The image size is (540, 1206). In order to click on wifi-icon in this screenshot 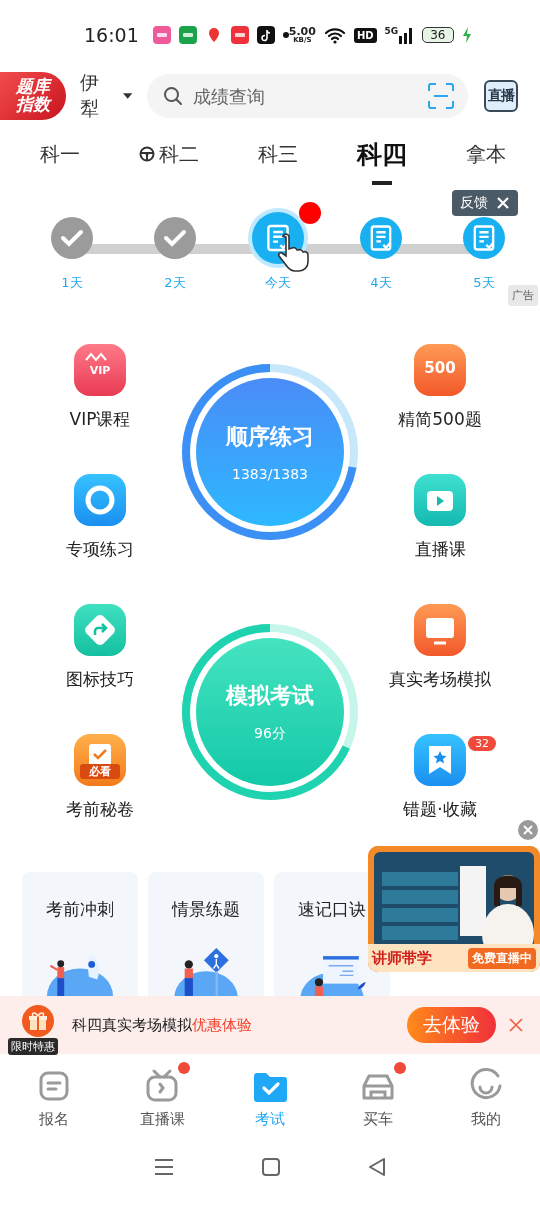, I will do `click(334, 35)`.